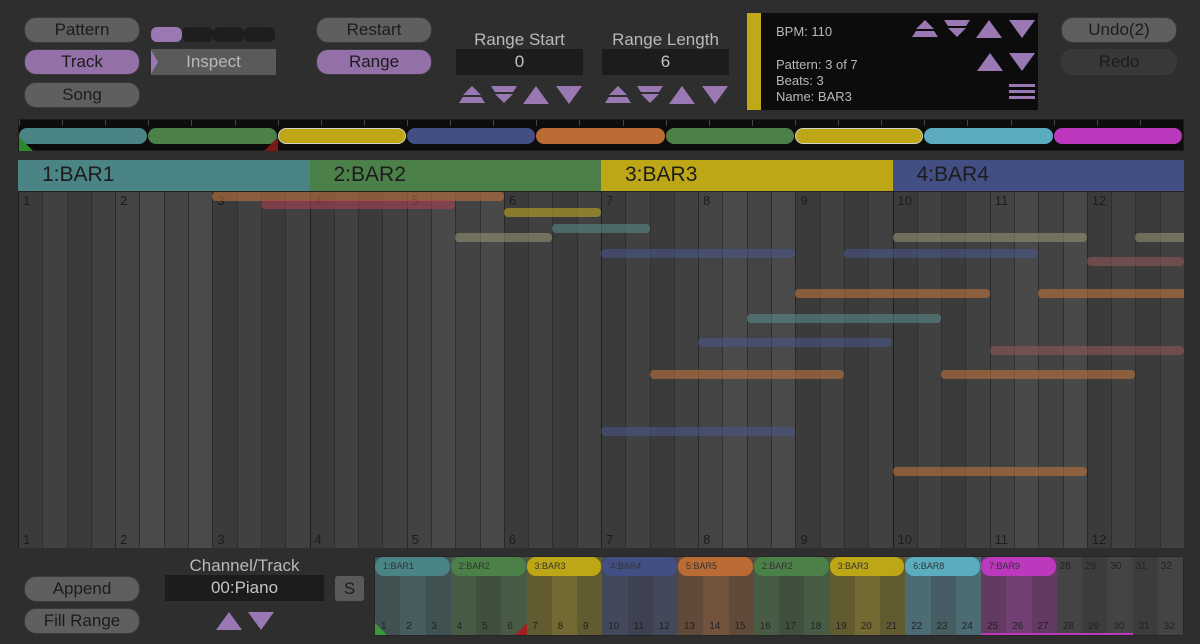 This screenshot has width=1200, height=644. What do you see at coordinates (1119, 30) in the screenshot?
I see `undo-button: Undo(2)` at bounding box center [1119, 30].